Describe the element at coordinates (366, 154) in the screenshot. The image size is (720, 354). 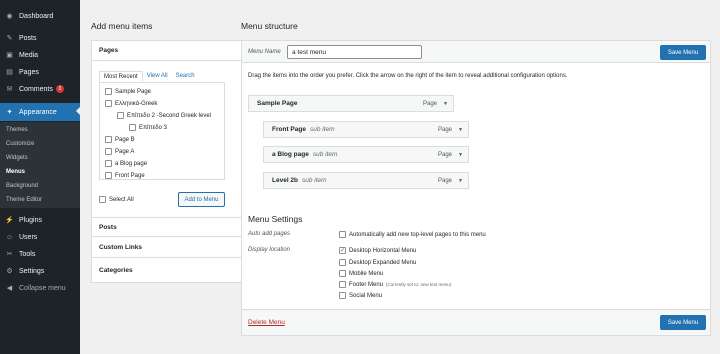
I see `menu-item-blog-page: a Blog page sub item Page ▼` at that location.